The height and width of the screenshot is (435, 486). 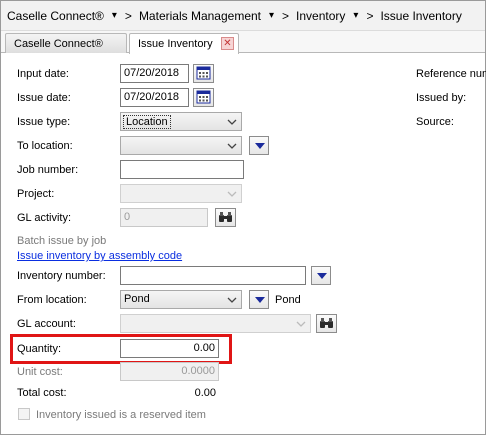 I want to click on issued-by-label: Issued by:, so click(x=441, y=98).